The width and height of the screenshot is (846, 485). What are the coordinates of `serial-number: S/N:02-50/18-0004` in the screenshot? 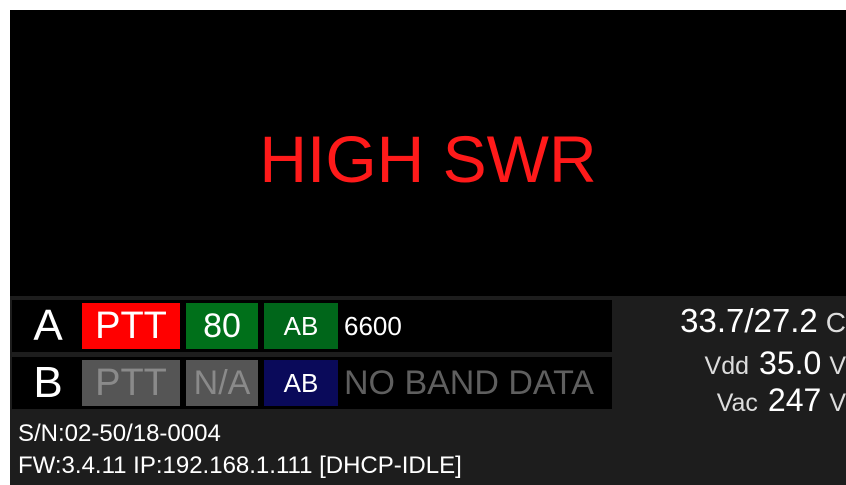 It's located at (119, 433).